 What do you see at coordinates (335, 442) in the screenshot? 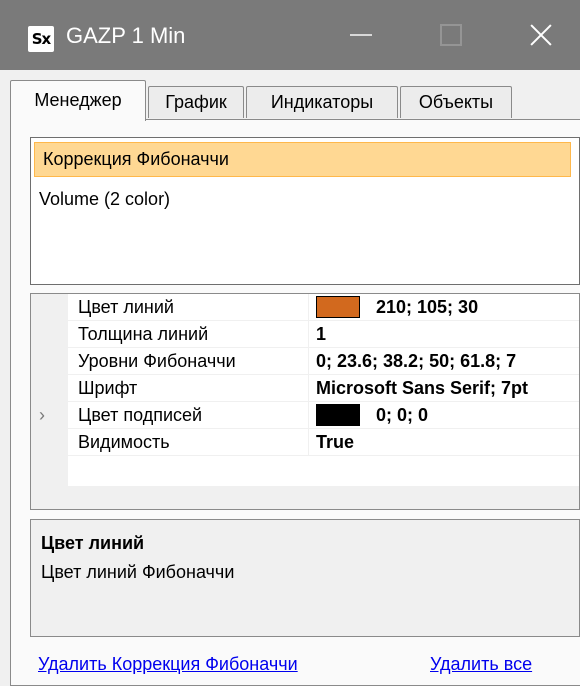
I see `property-value: True` at bounding box center [335, 442].